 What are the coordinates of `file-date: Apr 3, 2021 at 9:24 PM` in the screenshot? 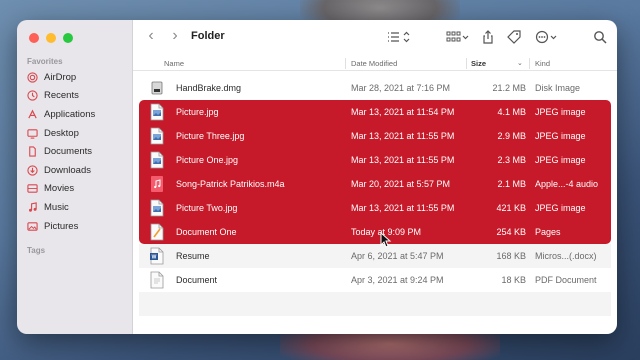 It's located at (397, 280).